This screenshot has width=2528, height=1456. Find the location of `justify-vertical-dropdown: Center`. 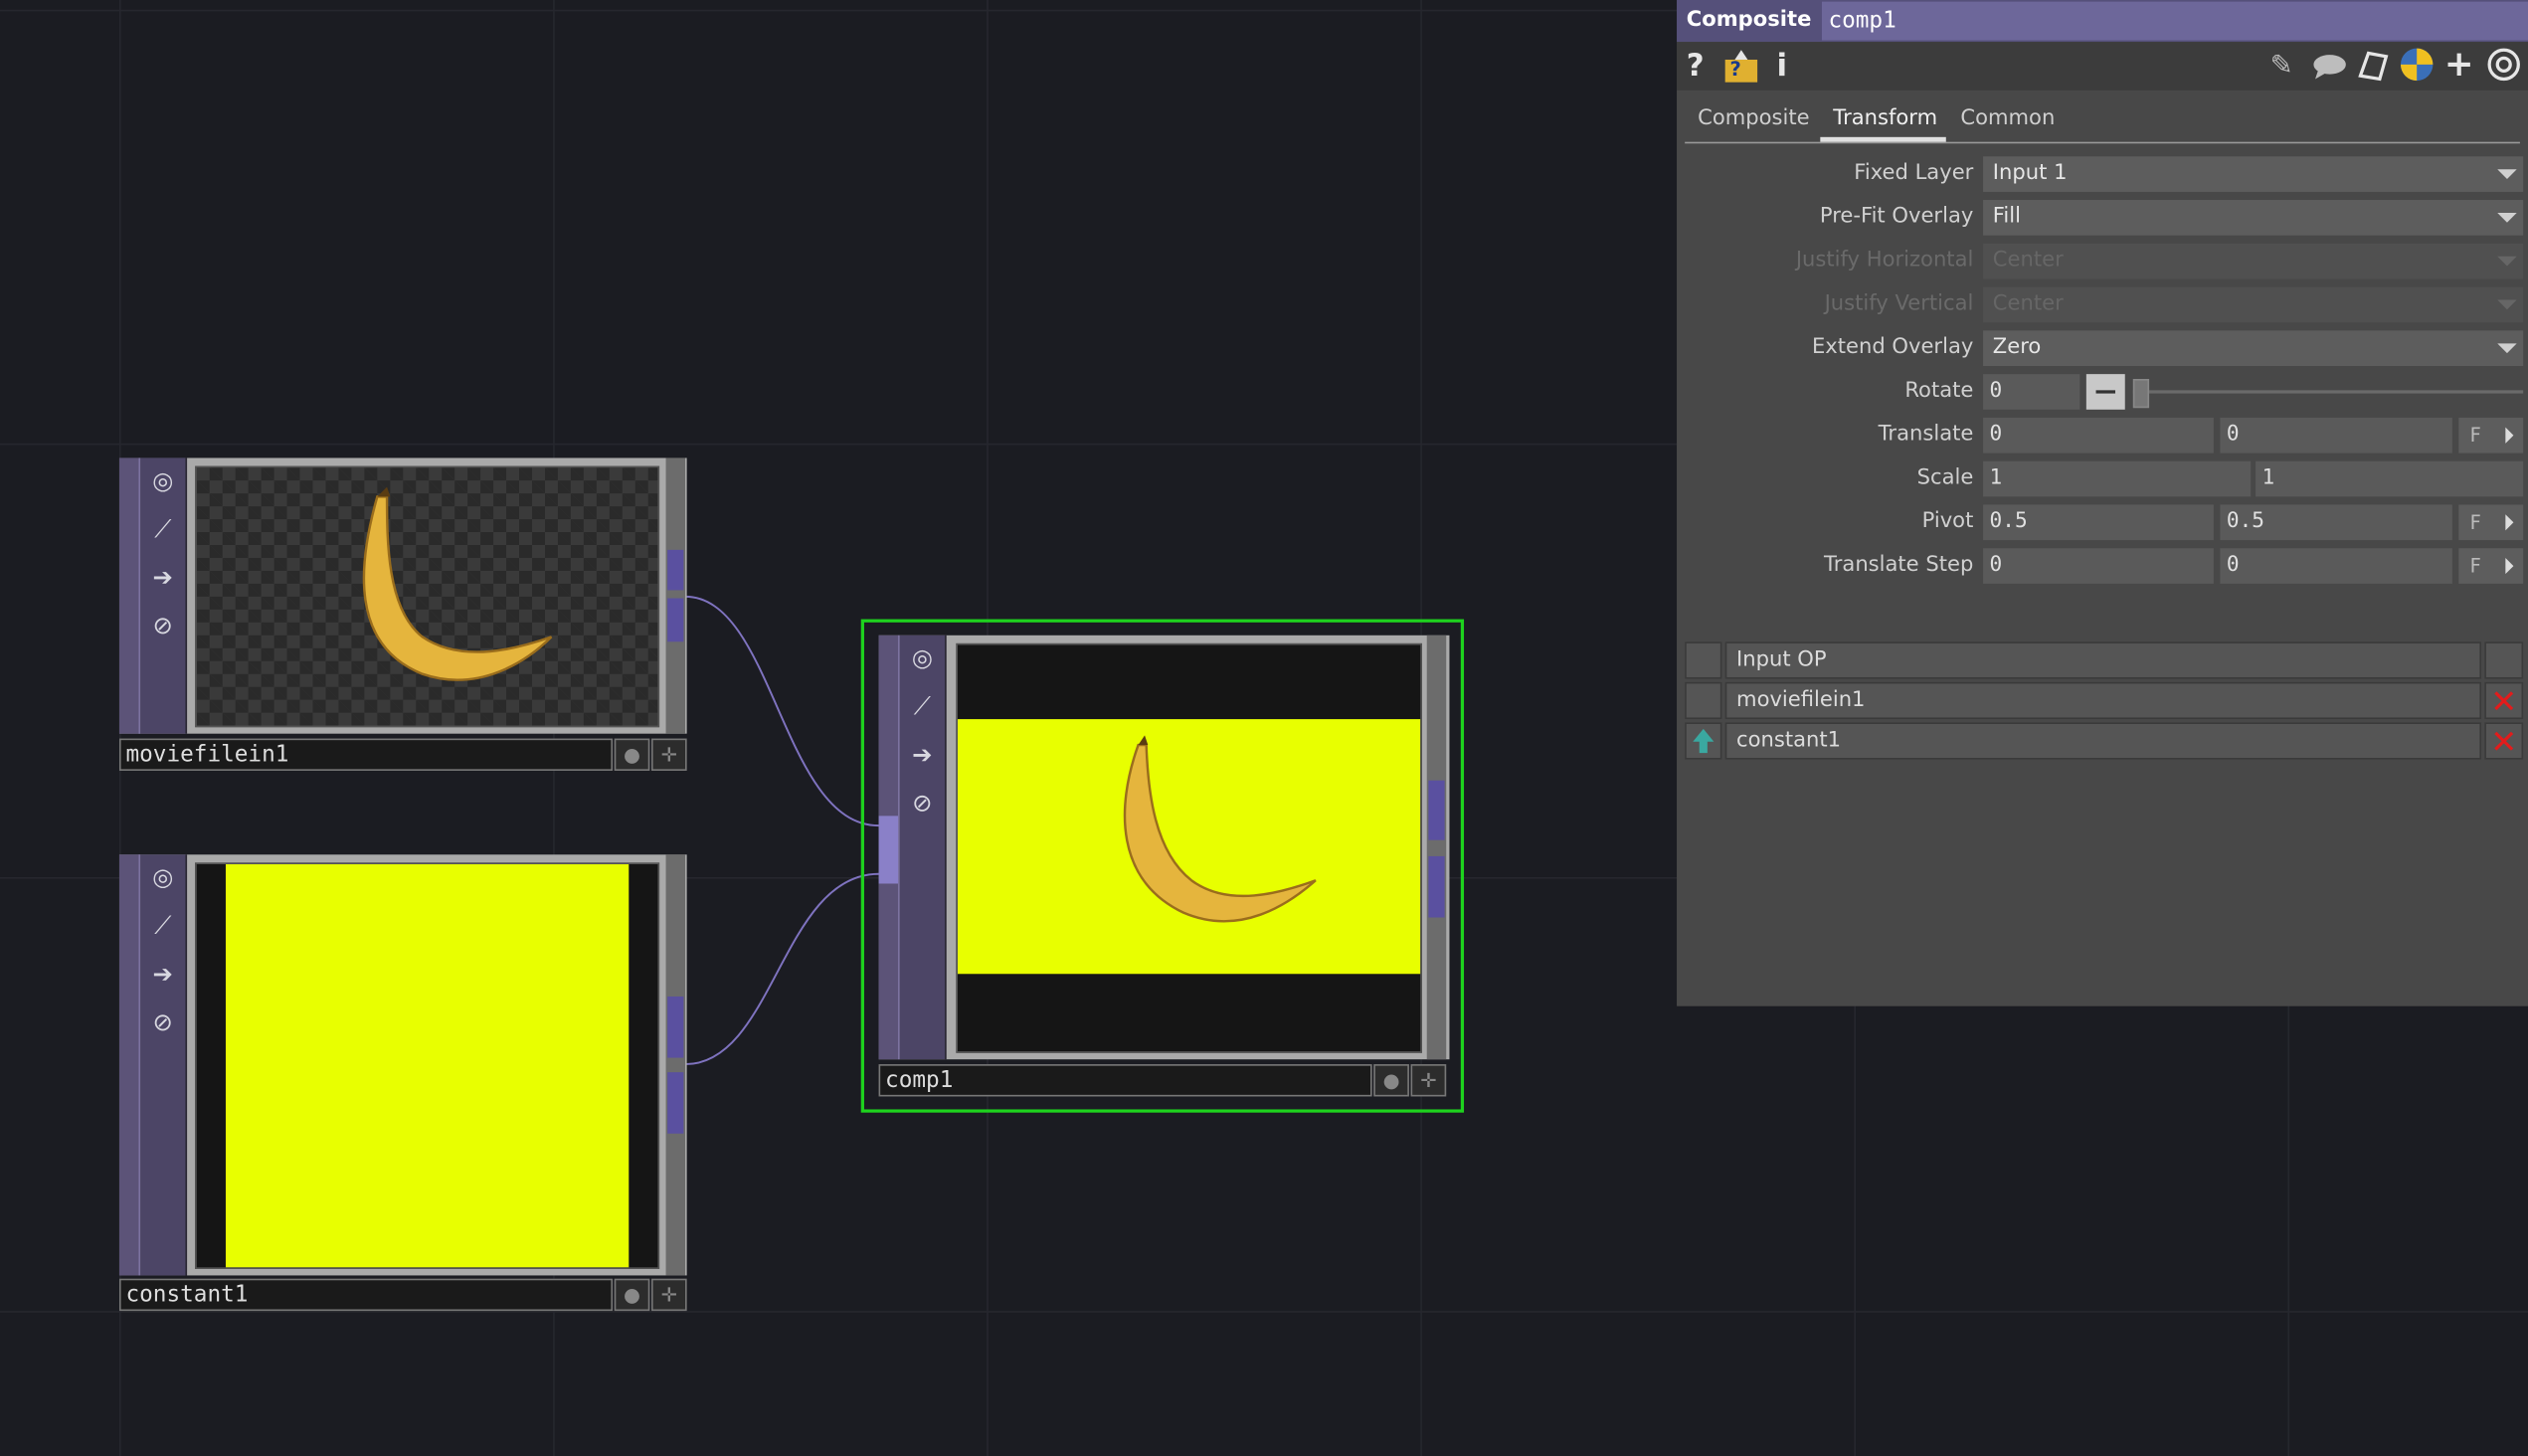

justify-vertical-dropdown: Center is located at coordinates (2253, 304).